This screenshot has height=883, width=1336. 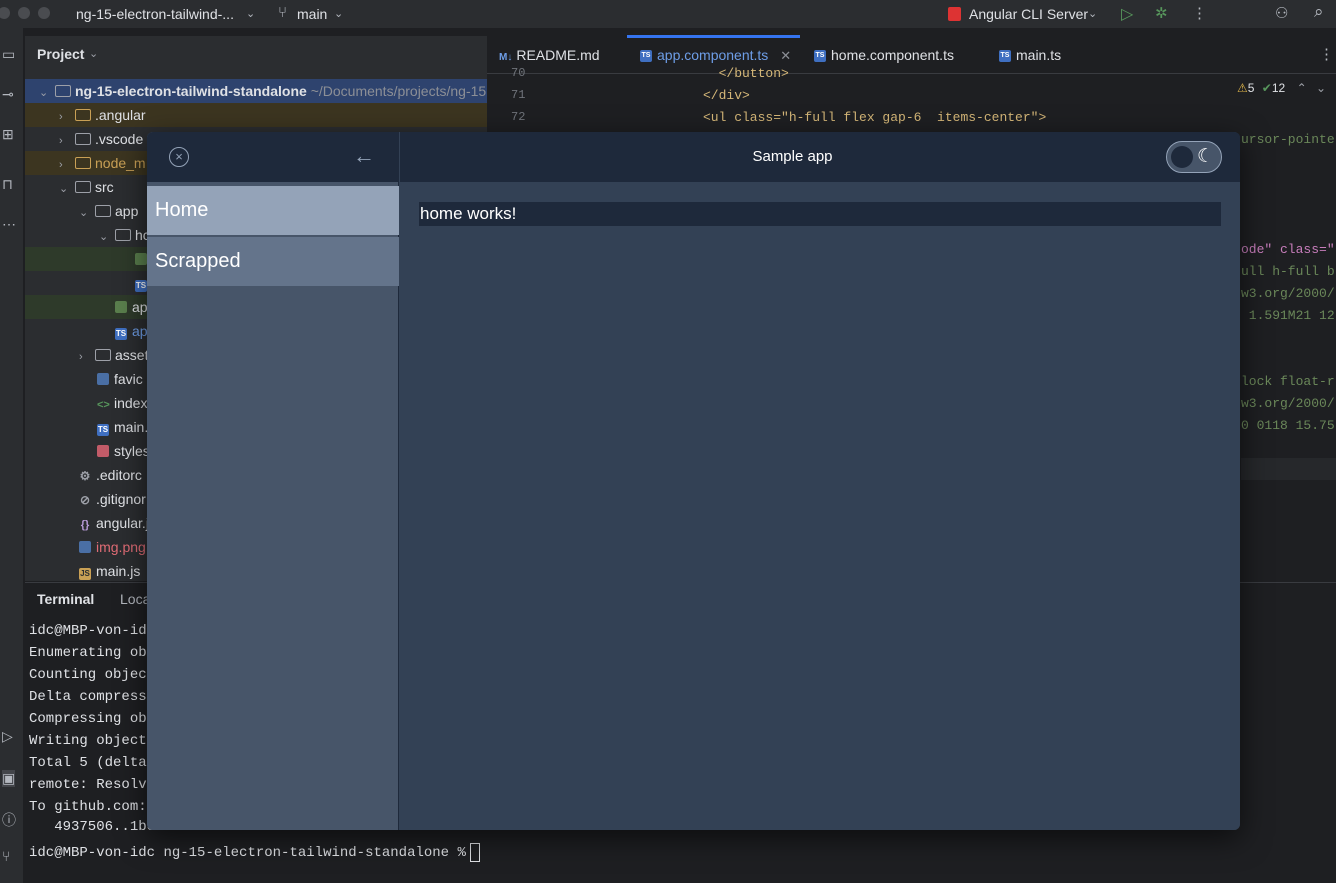 I want to click on tree-item-label: favic, so click(x=128, y=379).